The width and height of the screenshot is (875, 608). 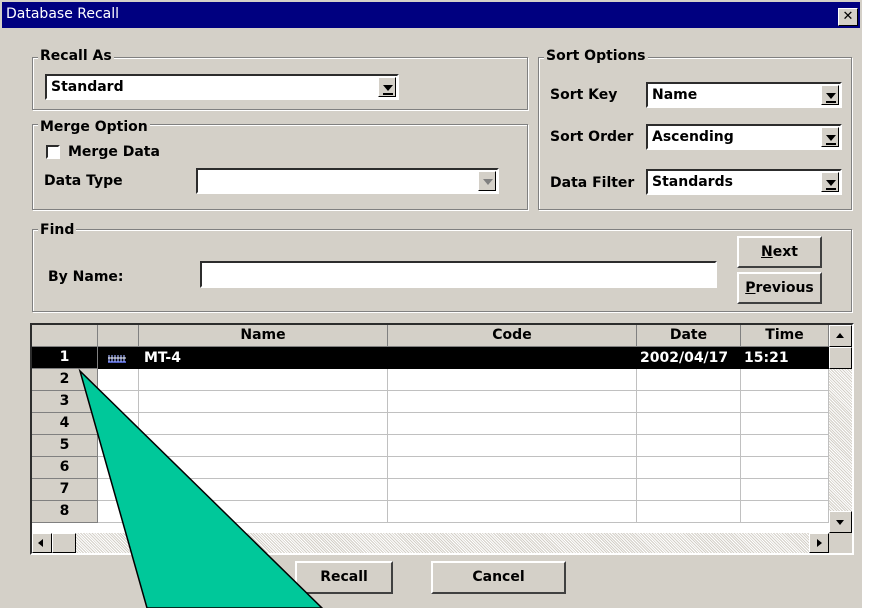 I want to click on find-legend: Find, so click(x=57, y=230).